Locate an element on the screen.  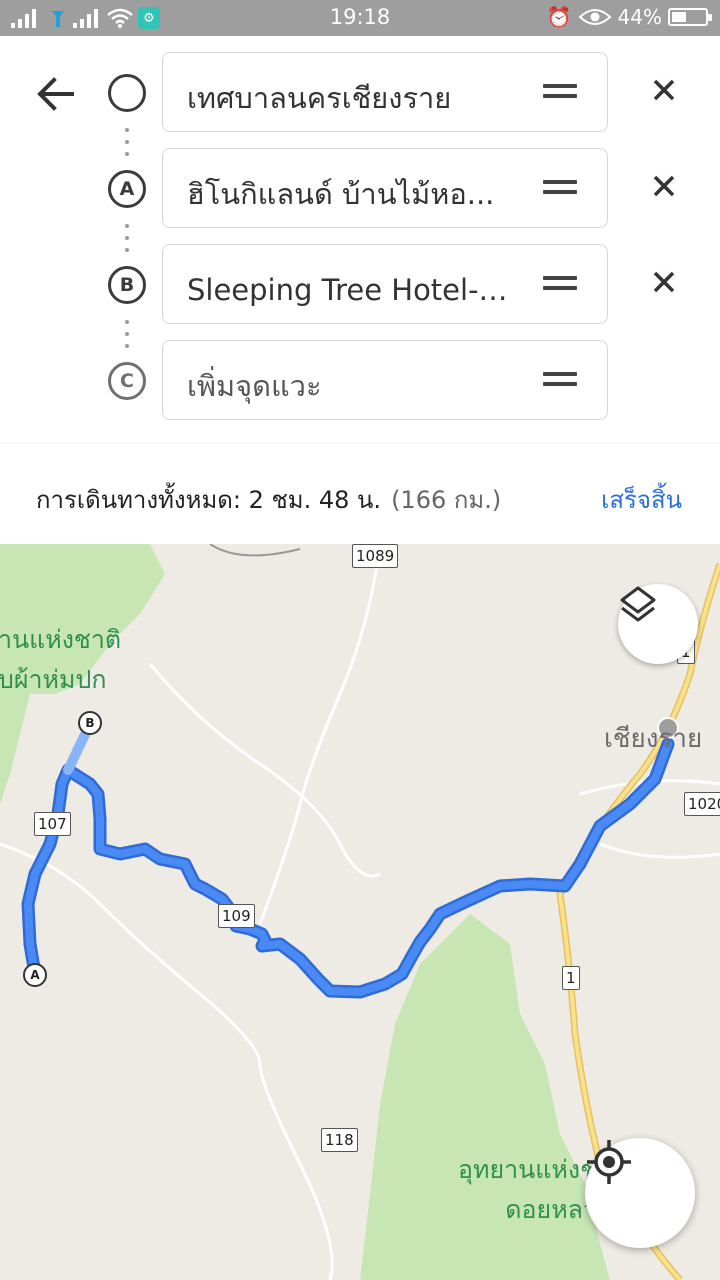
city-label: เชียงราย is located at coordinates (653, 739).